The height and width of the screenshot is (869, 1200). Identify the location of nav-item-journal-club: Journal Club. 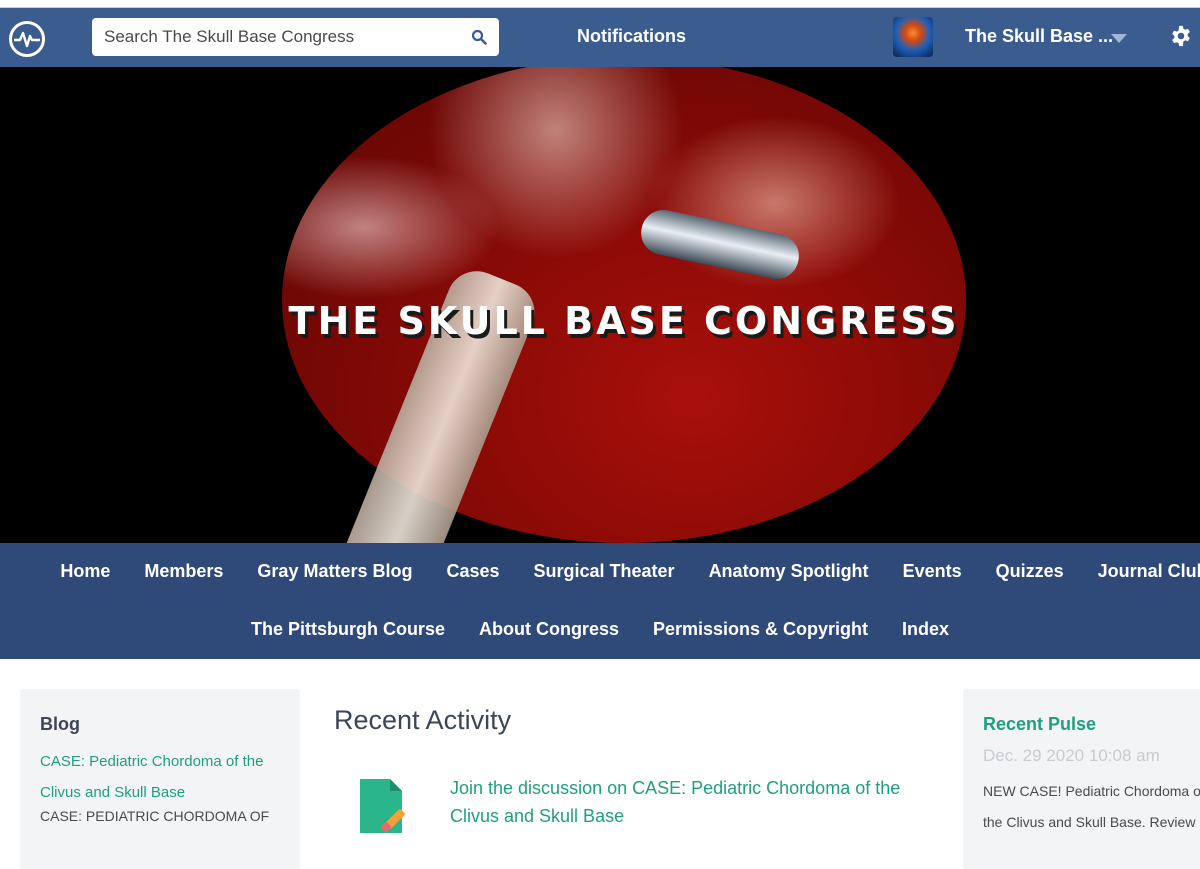
(1149, 571).